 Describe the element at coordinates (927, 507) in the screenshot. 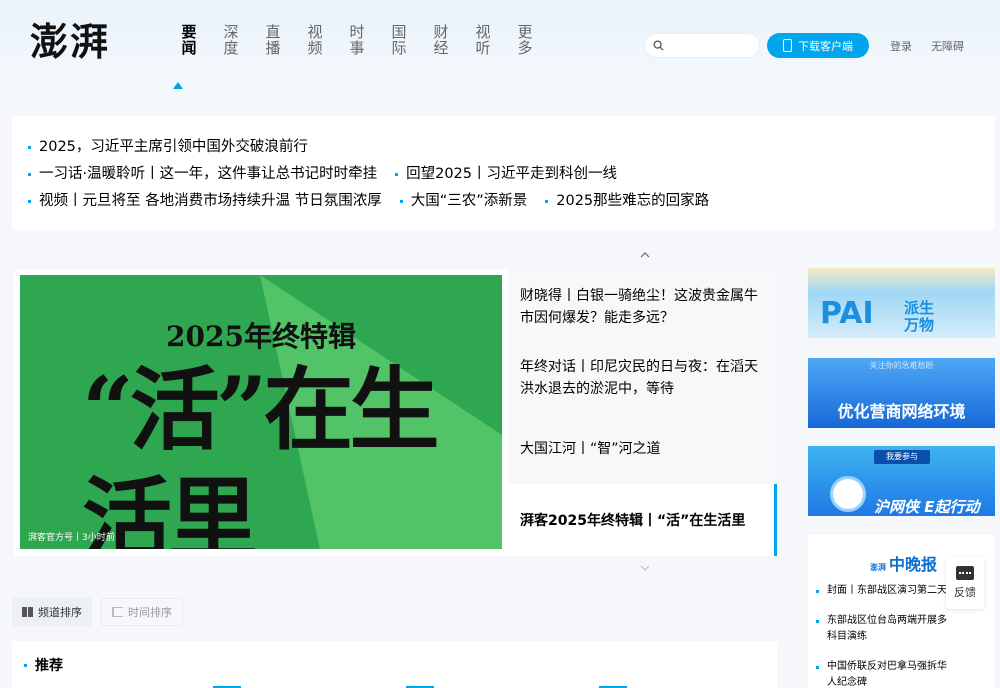

I see `ad-cyber-title: 沪网侠 E起行动` at that location.